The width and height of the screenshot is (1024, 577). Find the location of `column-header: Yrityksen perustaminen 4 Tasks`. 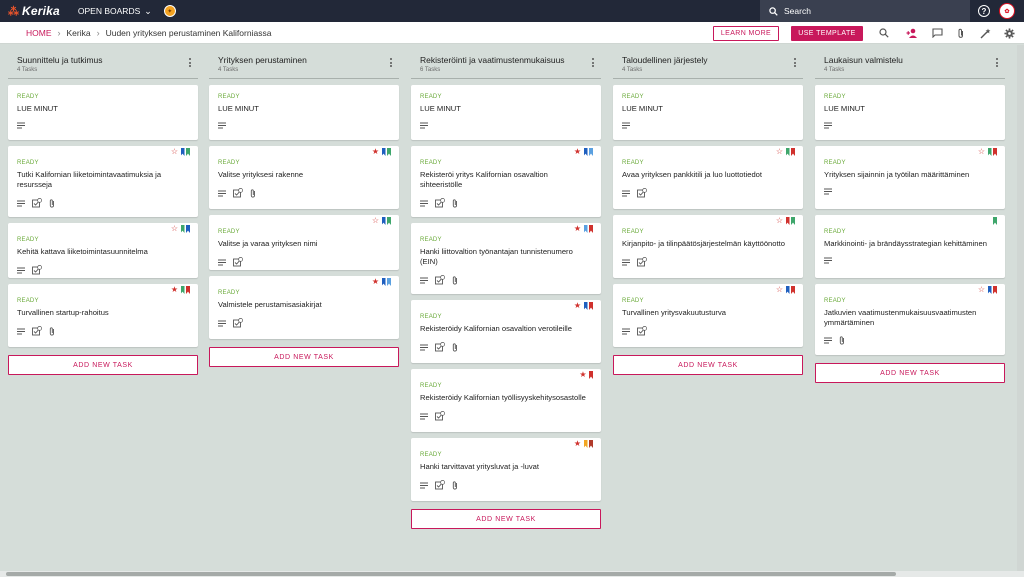

column-header: Yrityksen perustaminen 4 Tasks is located at coordinates (304, 62).